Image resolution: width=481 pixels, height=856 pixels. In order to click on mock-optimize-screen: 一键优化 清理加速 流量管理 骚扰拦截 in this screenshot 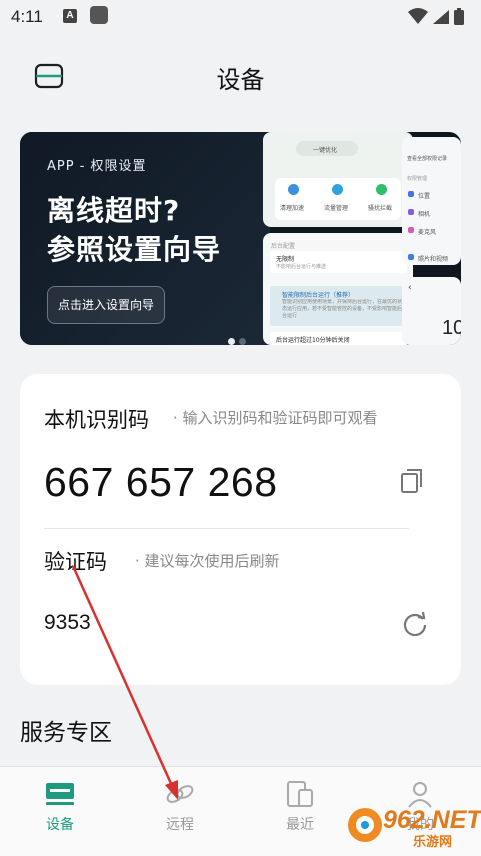, I will do `click(338, 179)`.